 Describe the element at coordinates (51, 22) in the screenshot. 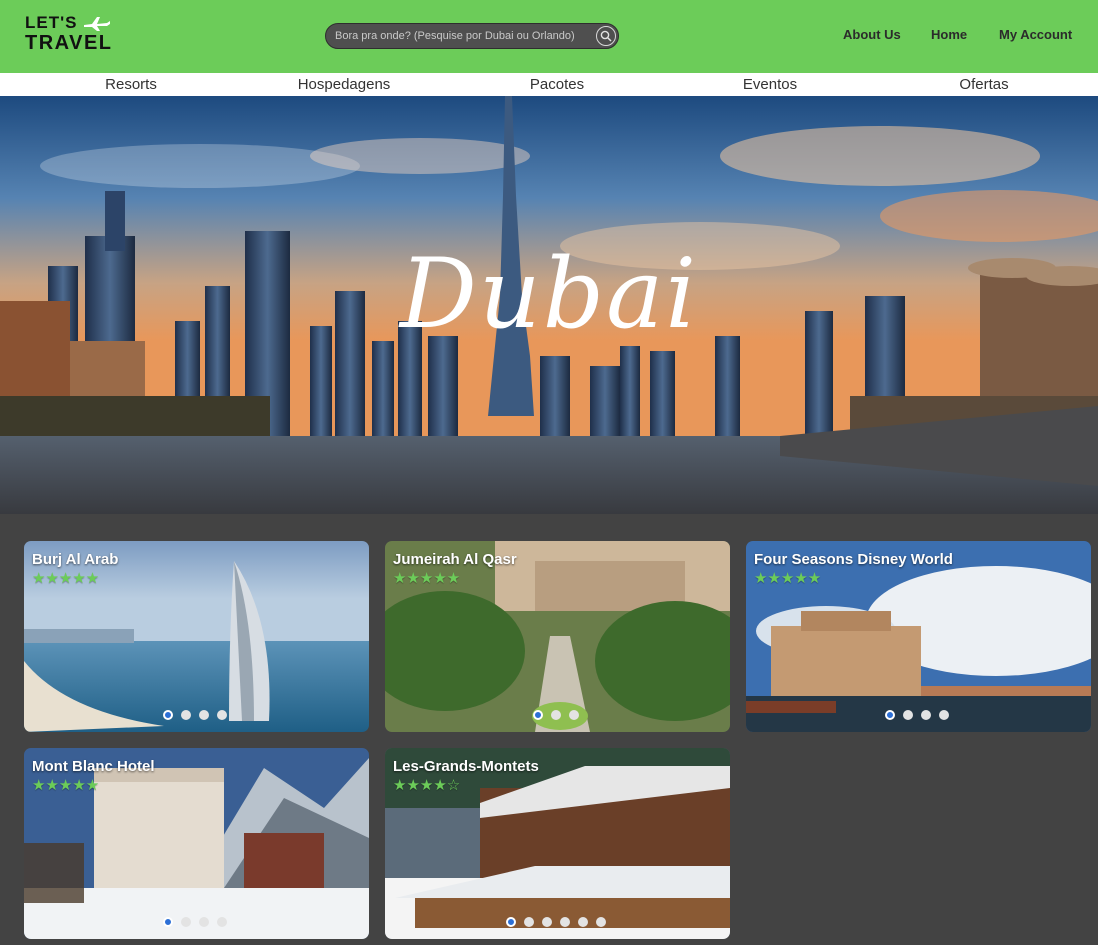

I see `logo-line-1: LET'S` at that location.